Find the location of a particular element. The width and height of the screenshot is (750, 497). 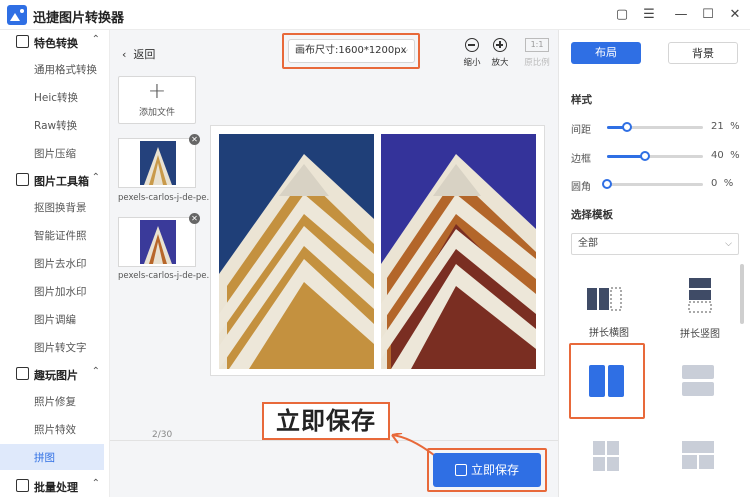

add-file-button: + 添加文件 is located at coordinates (157, 100).